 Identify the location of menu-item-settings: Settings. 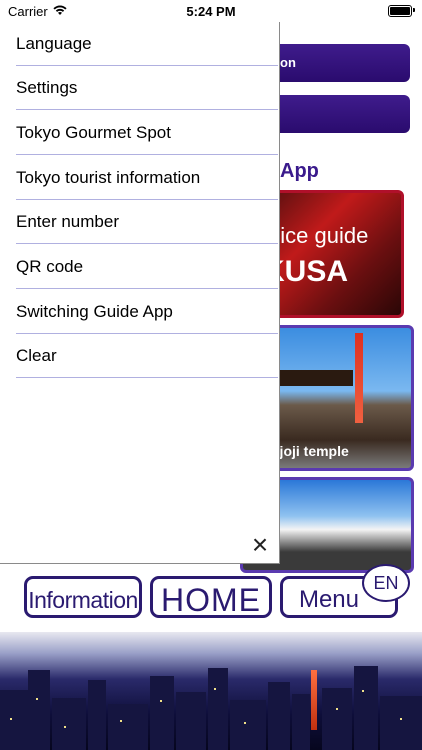
(147, 88).